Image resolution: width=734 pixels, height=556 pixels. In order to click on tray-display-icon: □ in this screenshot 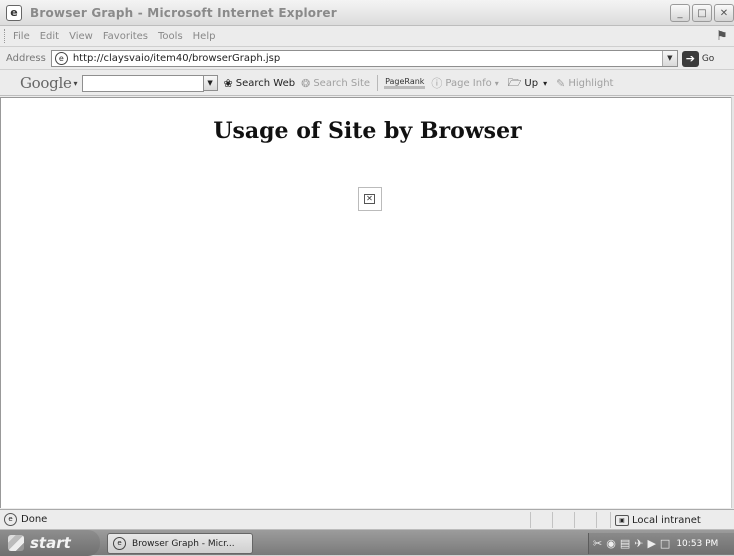, I will do `click(665, 543)`.